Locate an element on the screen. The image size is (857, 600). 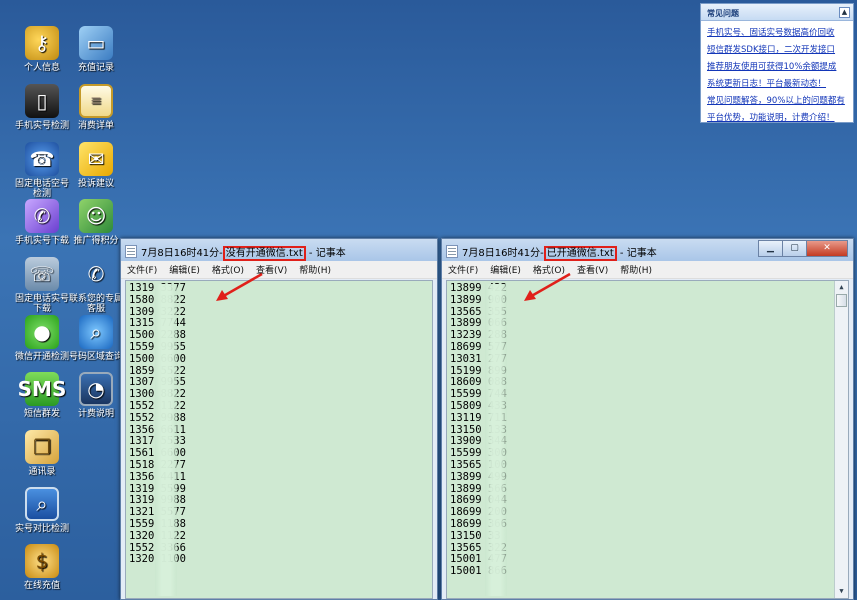
mobile-icon: ✆ is located at coordinates (42, 216).